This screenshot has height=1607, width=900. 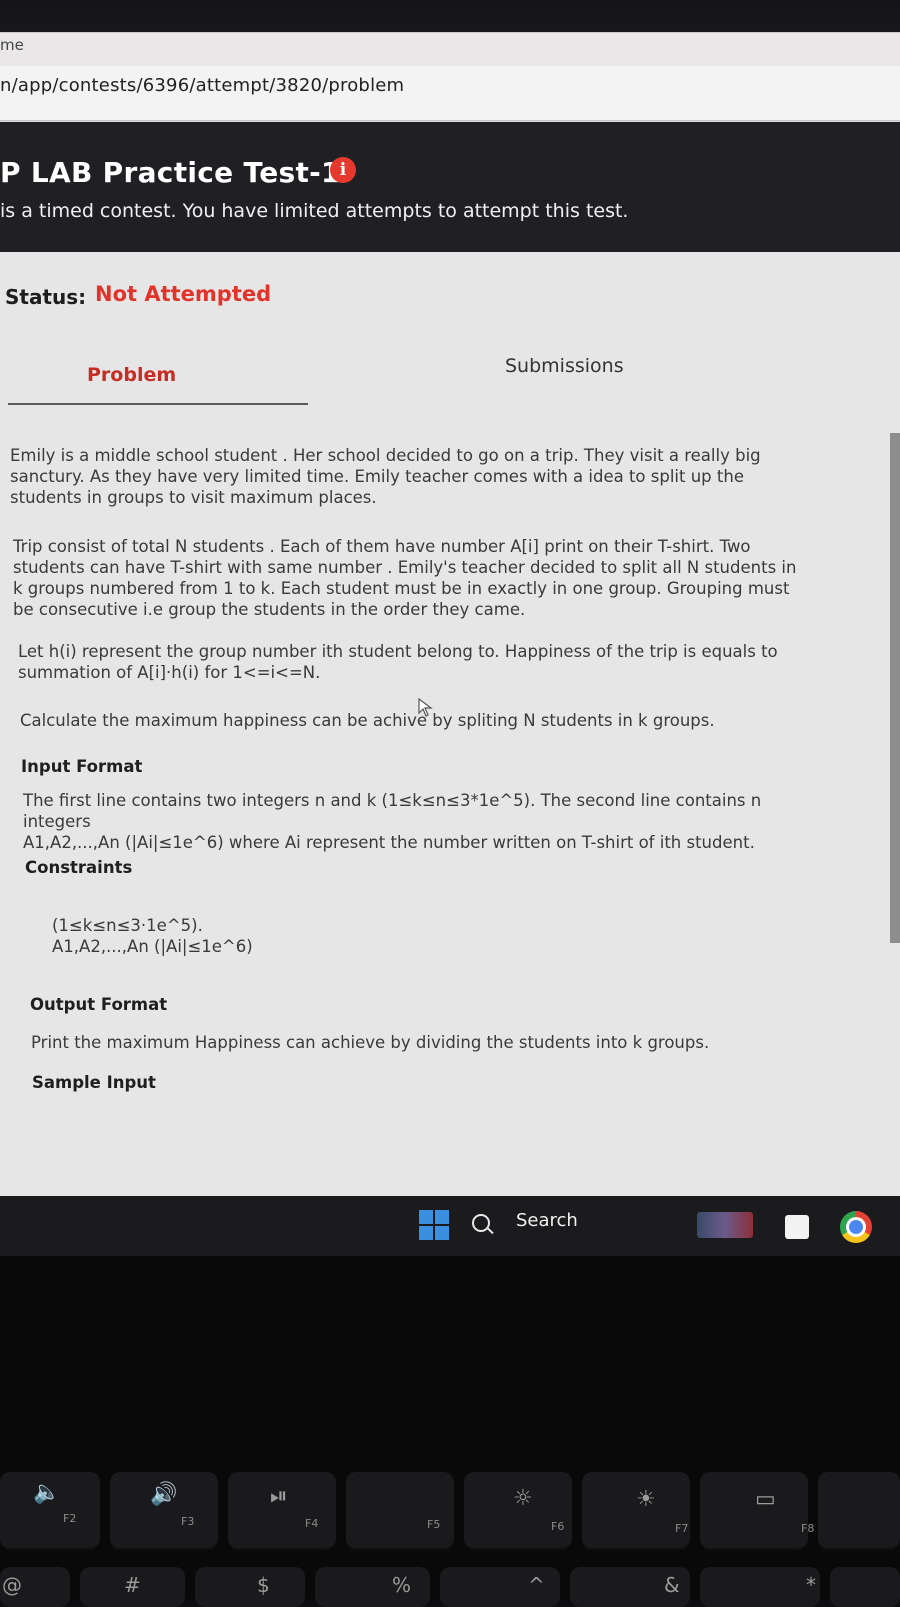 I want to click on play-pause-icon: ⏯, so click(x=279, y=1496).